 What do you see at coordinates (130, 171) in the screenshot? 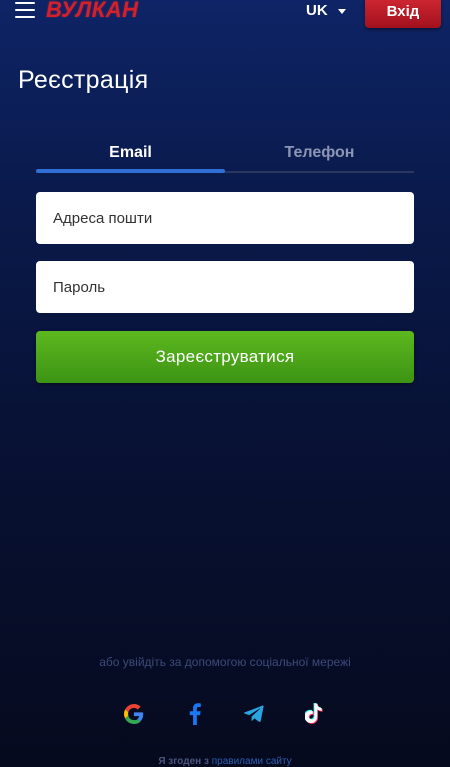
I see `active-tab-indicator` at bounding box center [130, 171].